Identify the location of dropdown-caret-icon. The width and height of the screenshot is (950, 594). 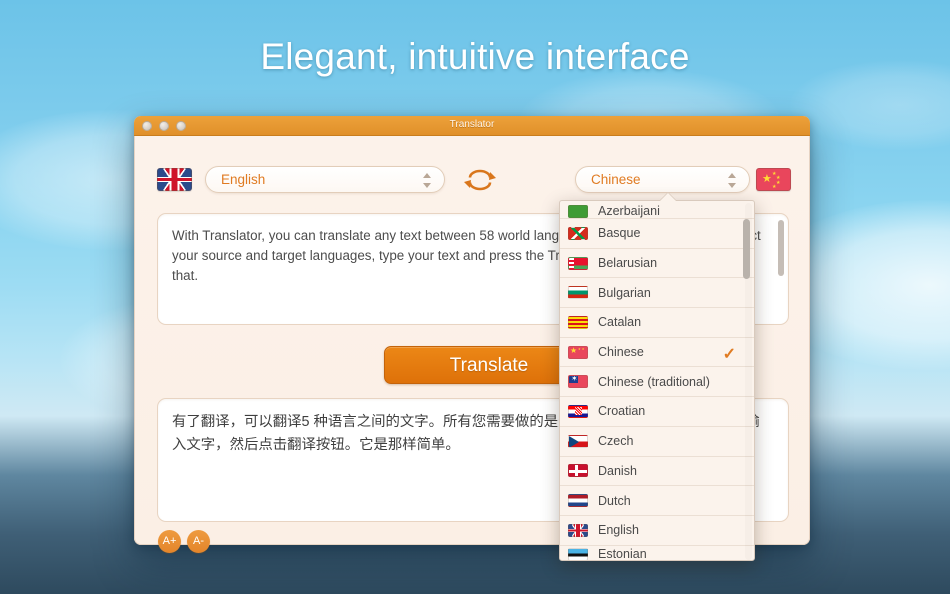
(668, 197).